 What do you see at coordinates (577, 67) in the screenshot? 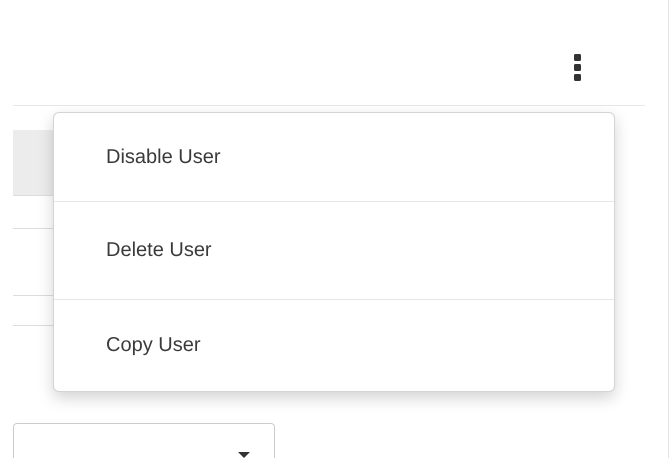
I see `more-options-icon` at bounding box center [577, 67].